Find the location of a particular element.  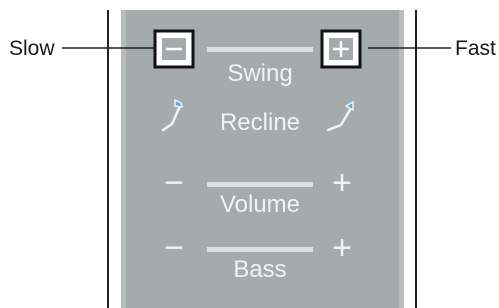

bass-label: Bass is located at coordinates (260, 269).